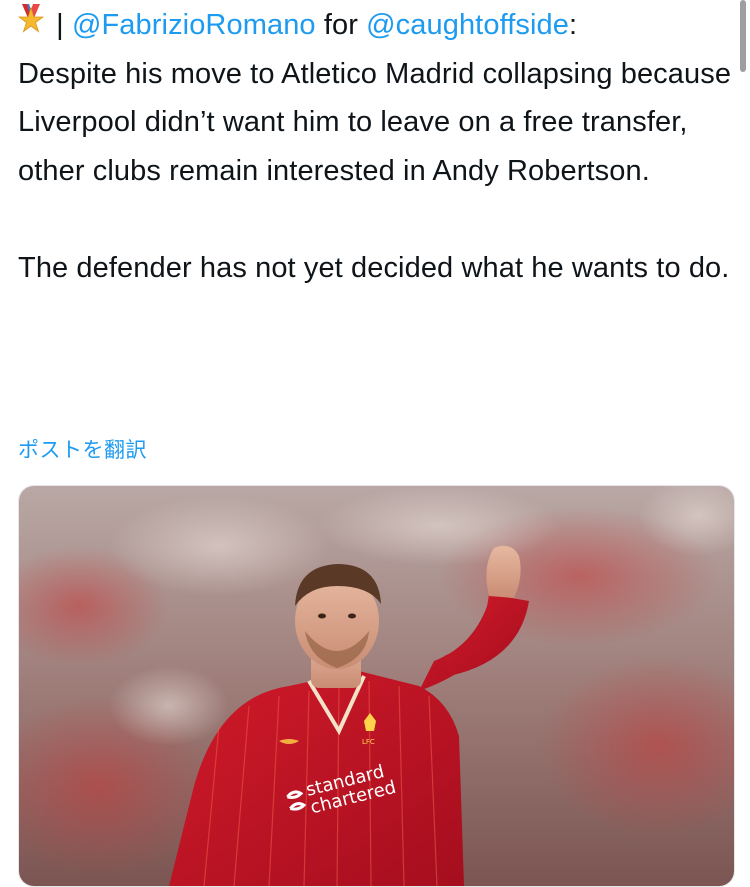 Image resolution: width=750 pixels, height=887 pixels. I want to click on colon-text: :, so click(573, 25).